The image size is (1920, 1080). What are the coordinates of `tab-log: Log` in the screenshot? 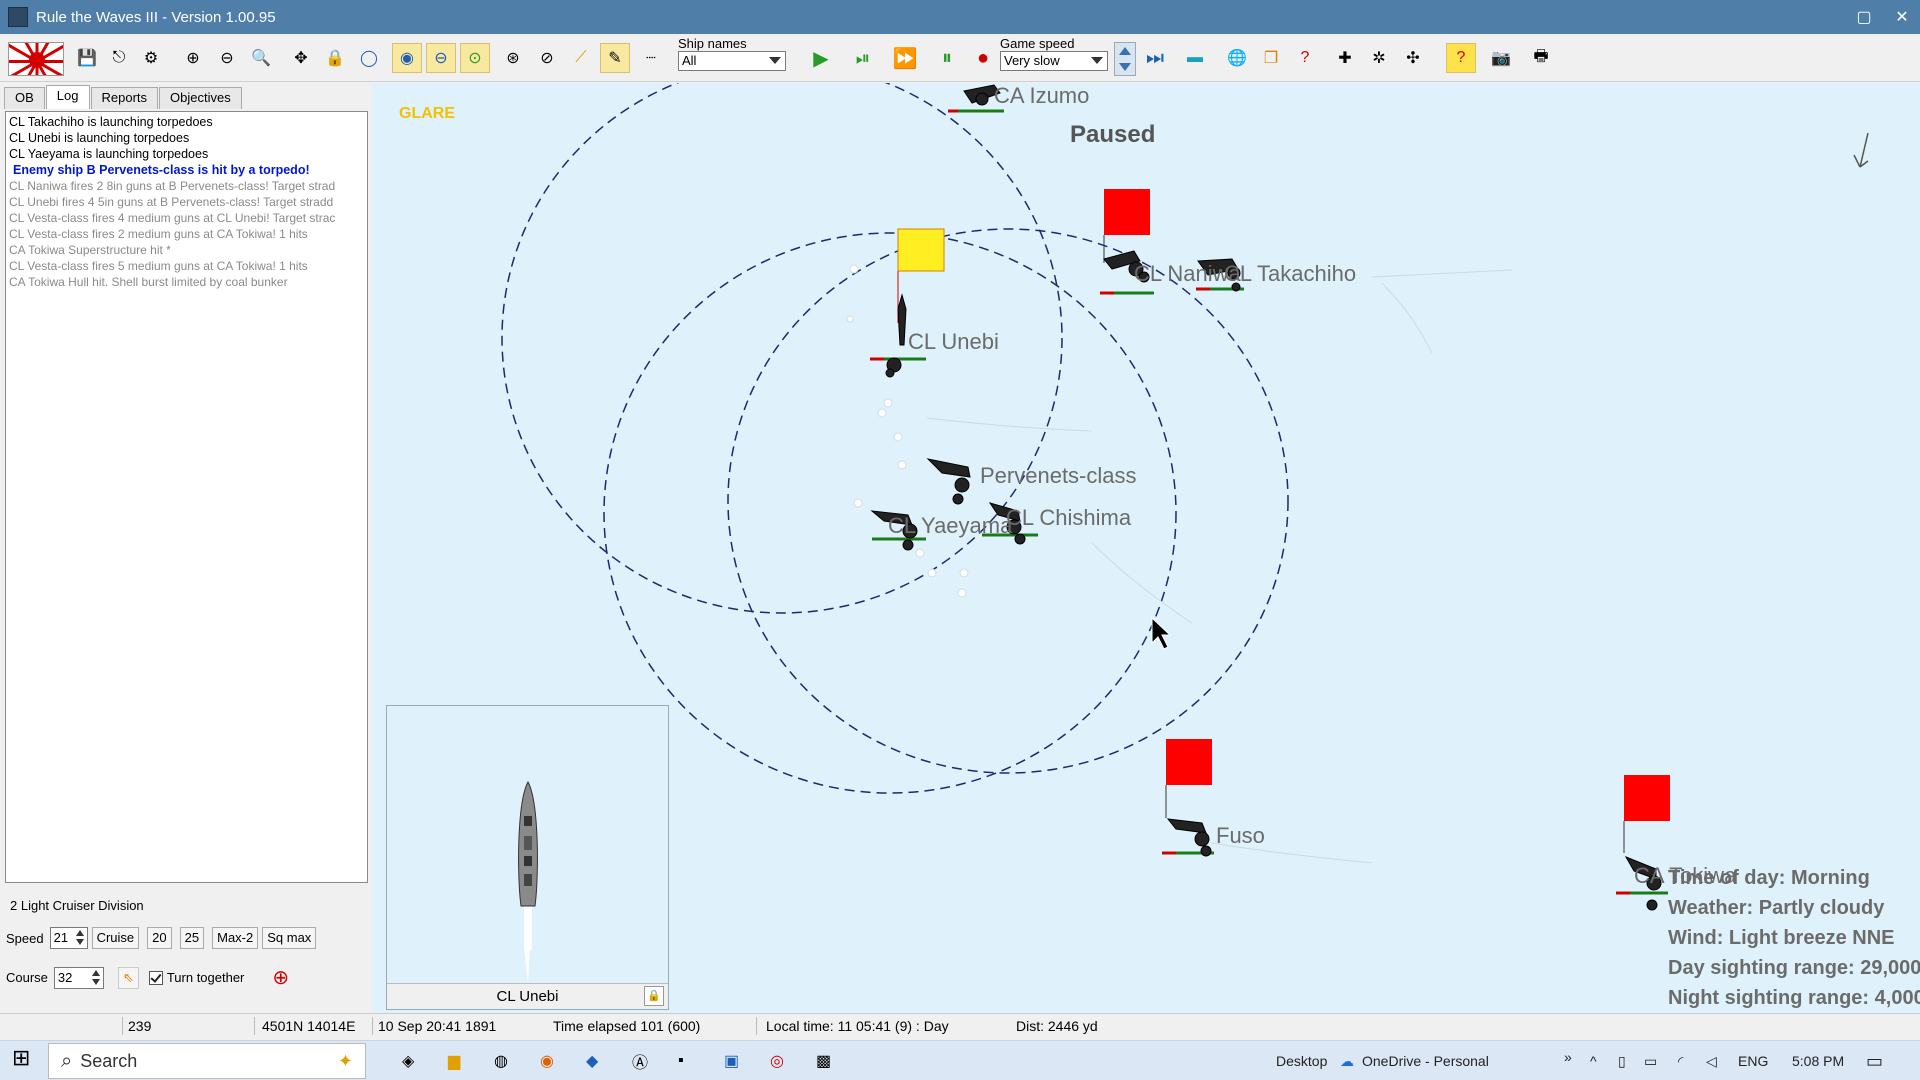 It's located at (67, 97).